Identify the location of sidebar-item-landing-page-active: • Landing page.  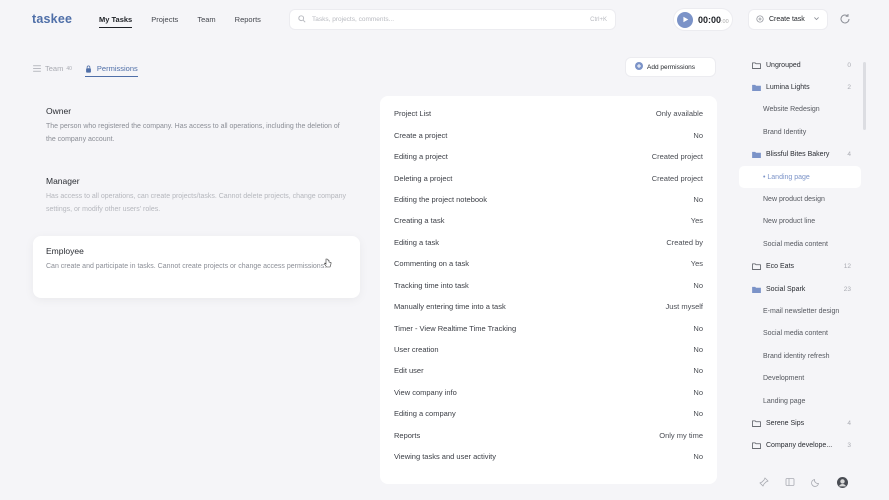
(800, 177).